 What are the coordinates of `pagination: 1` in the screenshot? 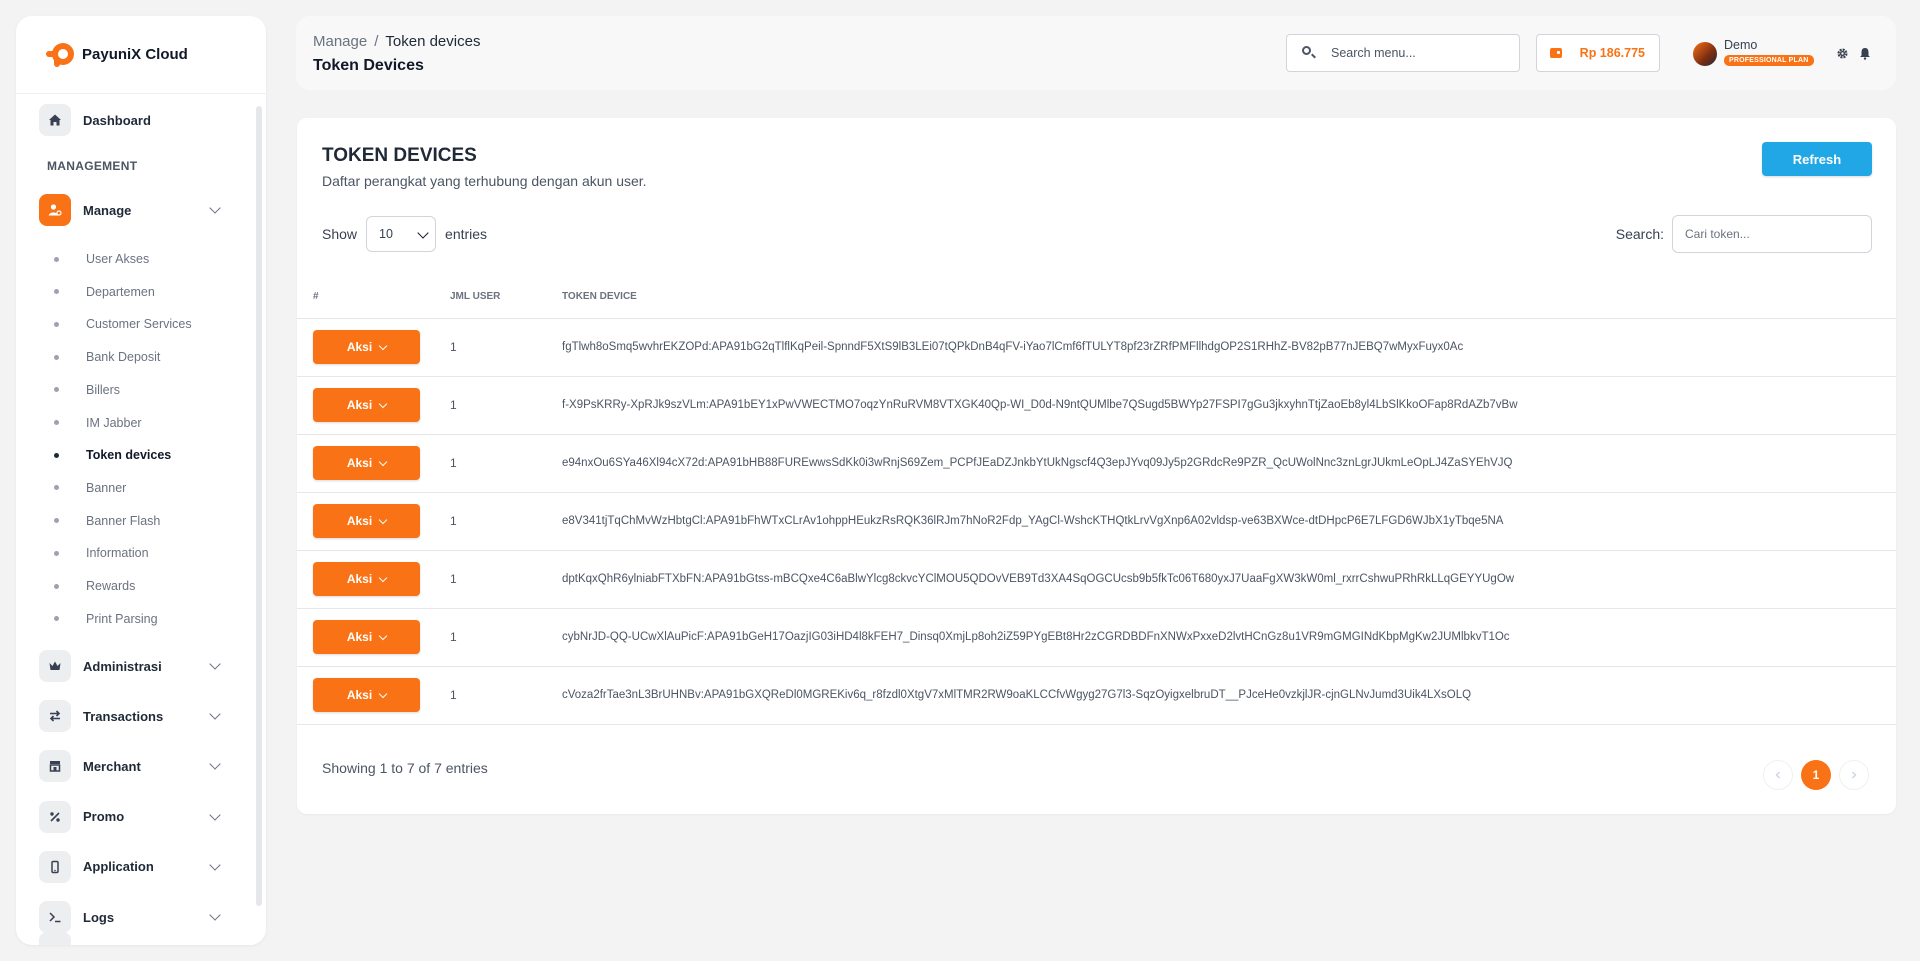 It's located at (1816, 775).